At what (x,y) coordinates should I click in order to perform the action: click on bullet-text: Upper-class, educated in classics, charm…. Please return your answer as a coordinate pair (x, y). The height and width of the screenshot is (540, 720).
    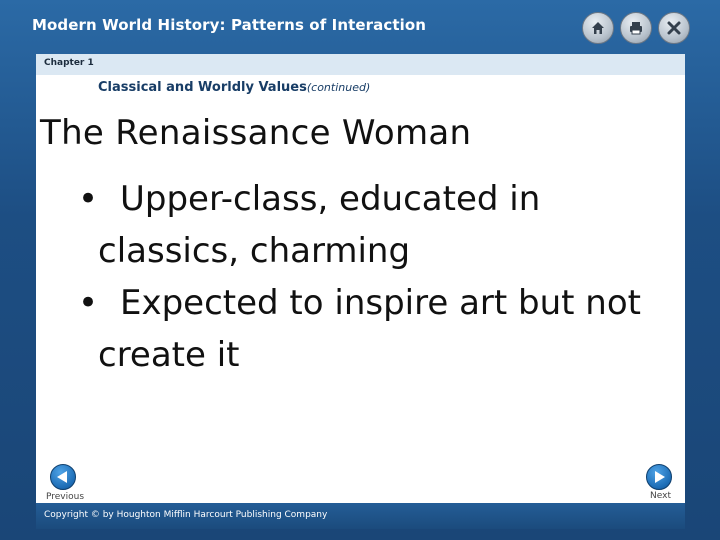
    Looking at the image, I should click on (319, 225).